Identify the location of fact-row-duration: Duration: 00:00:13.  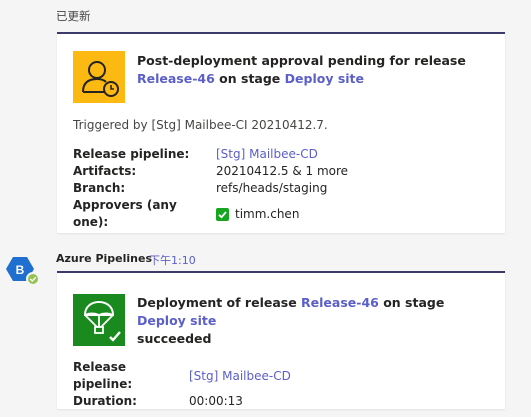
(182, 401).